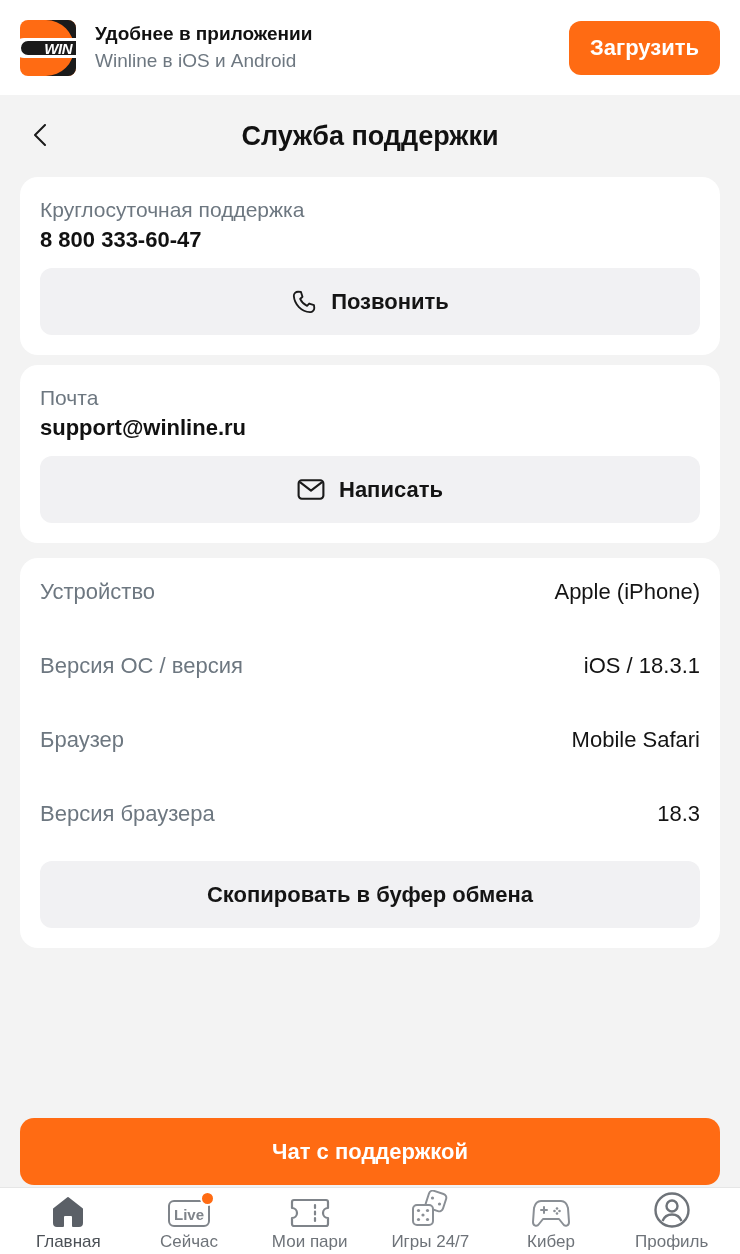  I want to click on nav-tab: Мои пари, so click(309, 1221).